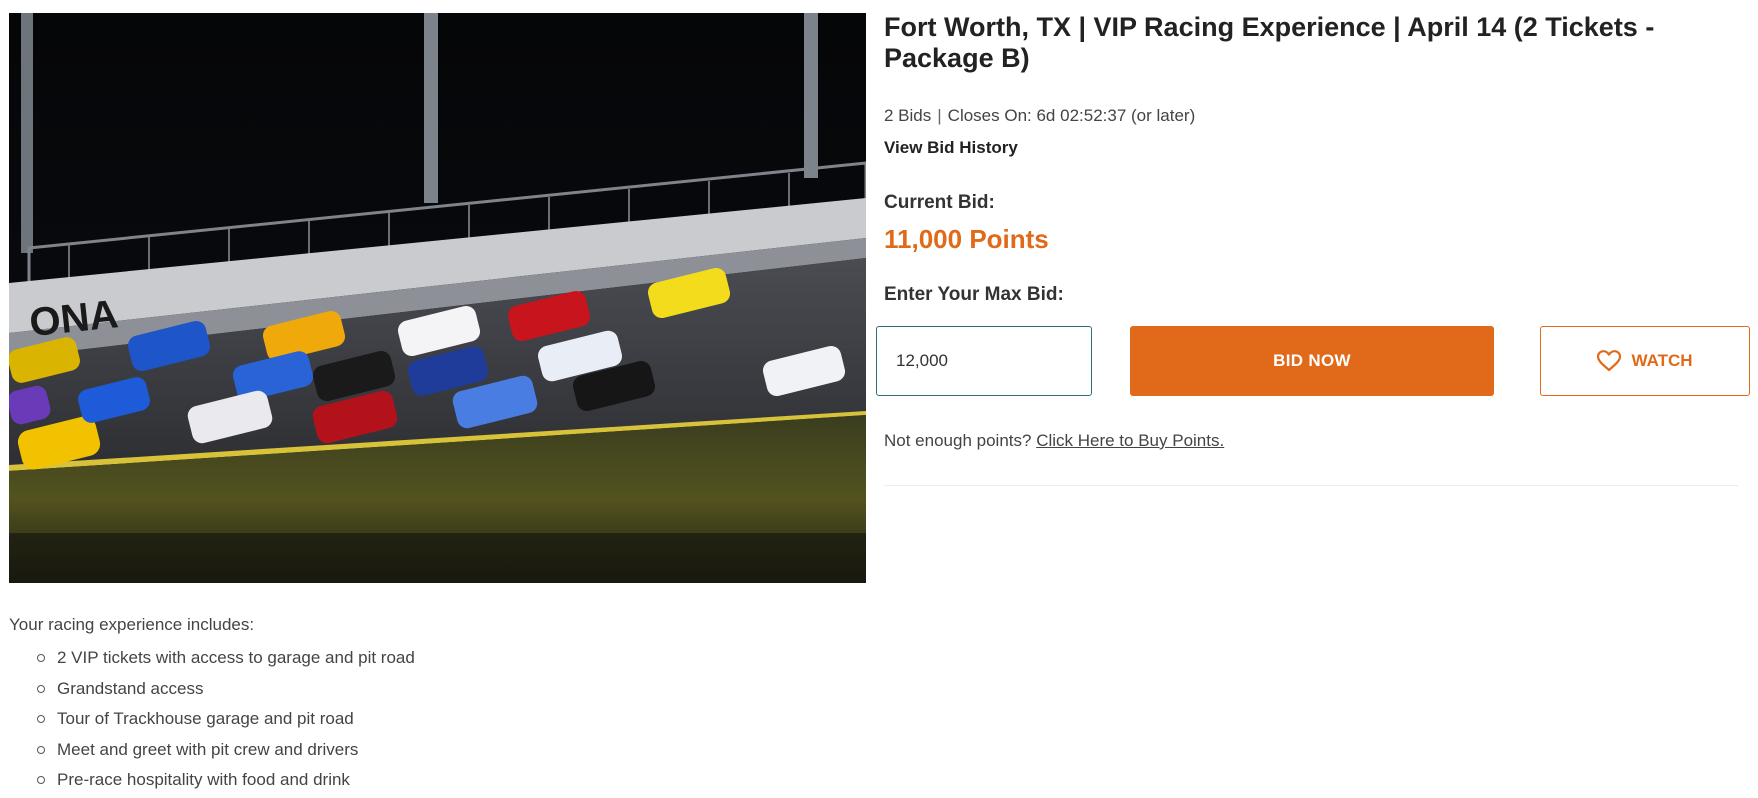 The height and width of the screenshot is (798, 1758). I want to click on list-item: Pre-race hospitality with food and drink, so click(212, 780).